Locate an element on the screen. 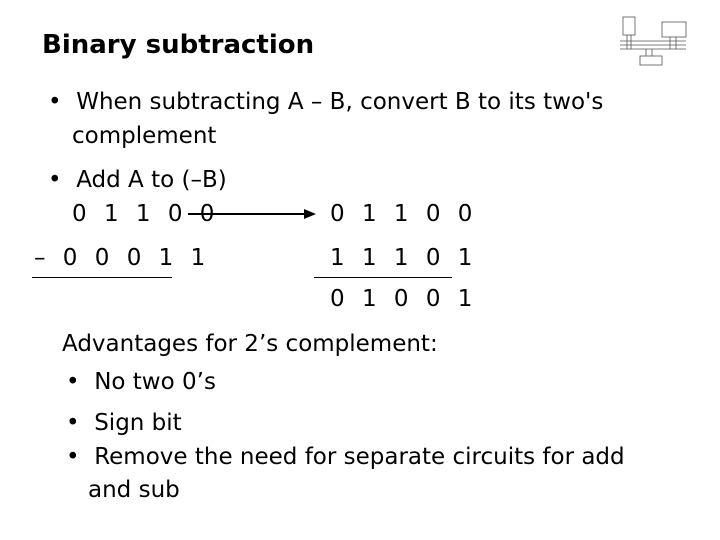 The height and width of the screenshot is (540, 720). advantage-1: • No two 0’s is located at coordinates (141, 382).